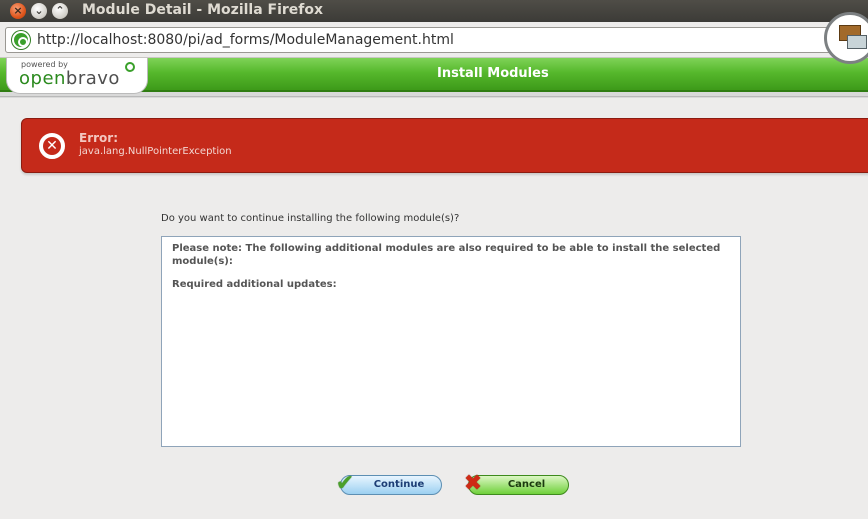  Describe the element at coordinates (493, 73) in the screenshot. I see `page-title: Install Modules` at that location.